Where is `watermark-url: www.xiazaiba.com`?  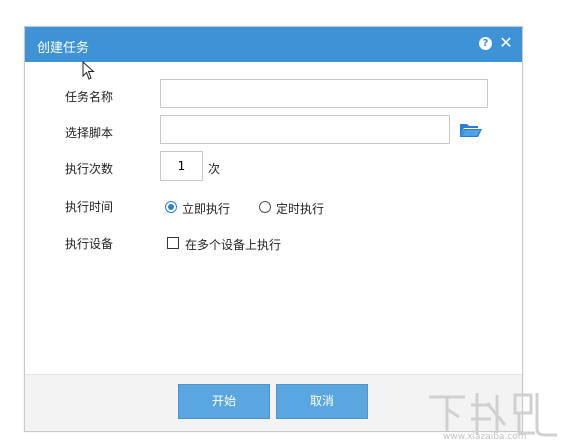
watermark-url: www.xiazaiba.com is located at coordinates (485, 437).